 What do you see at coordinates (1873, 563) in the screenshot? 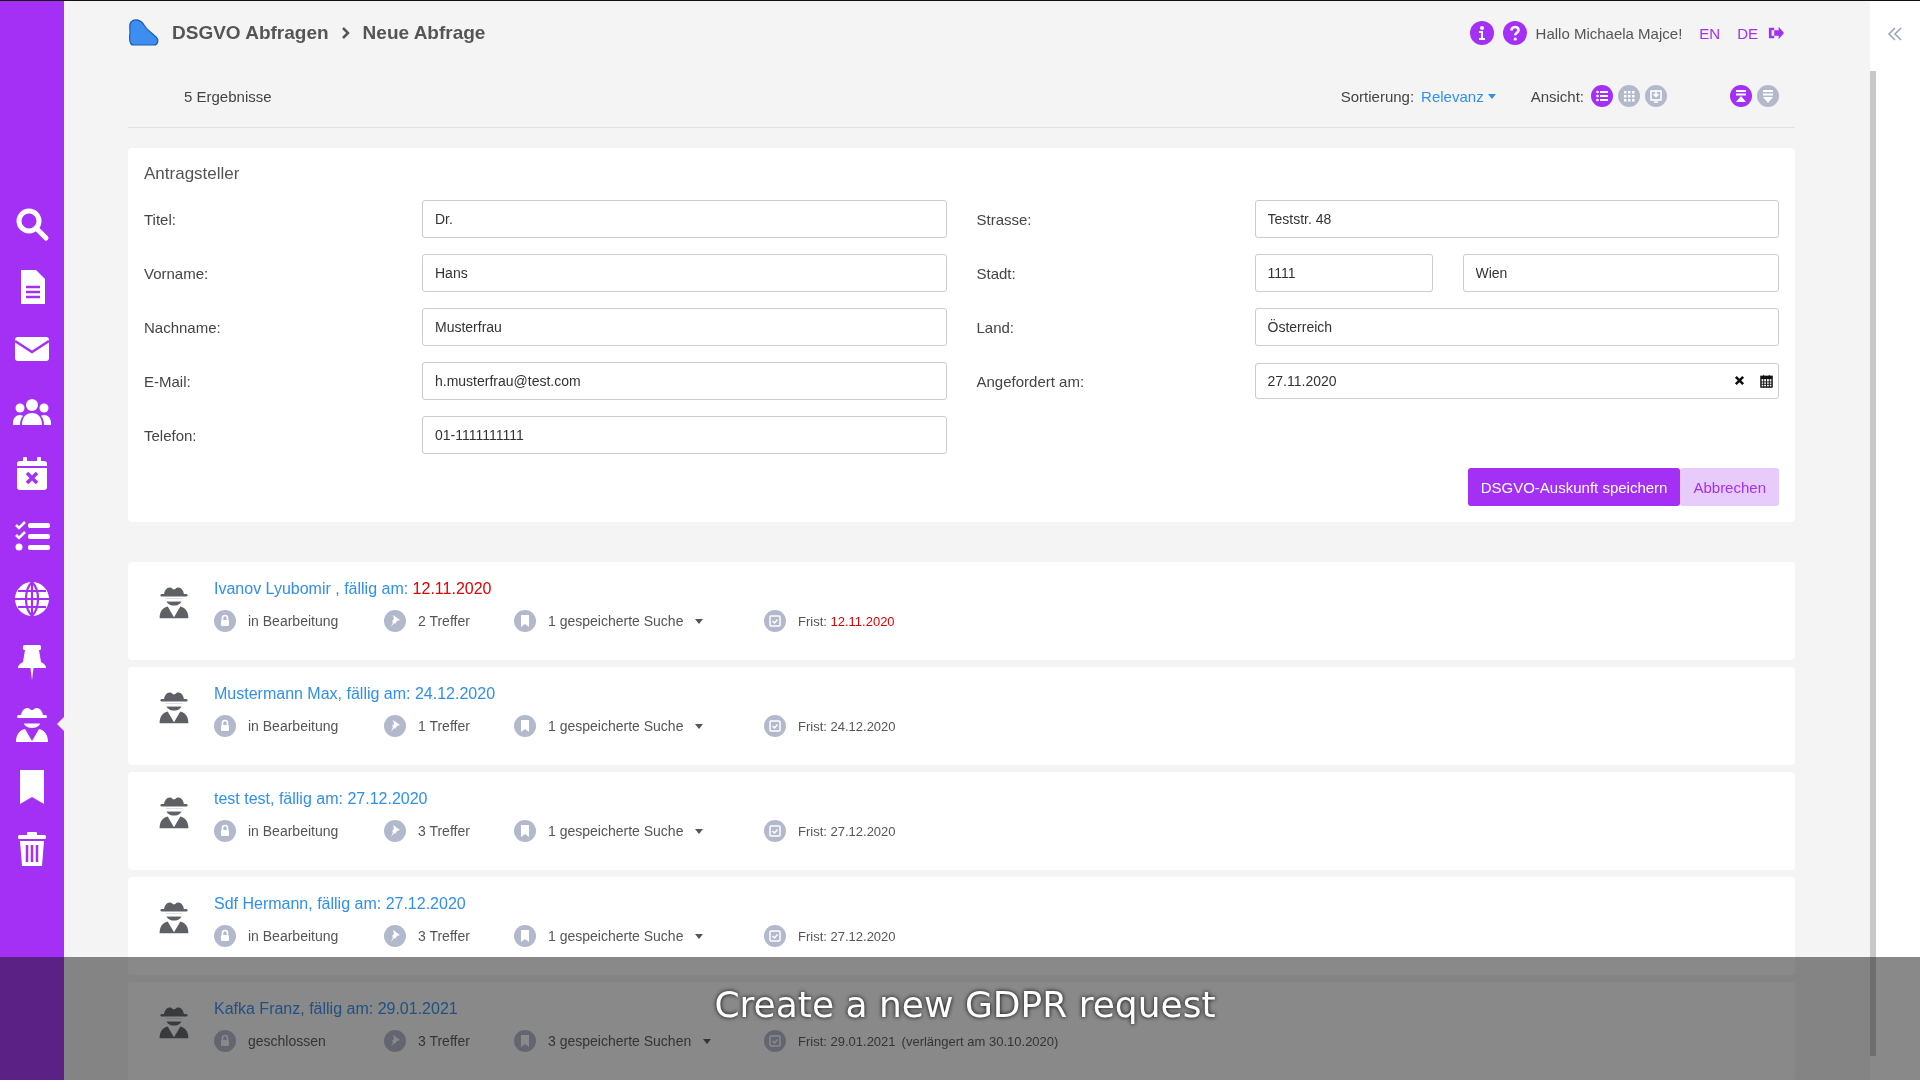
I see `scrollbar` at bounding box center [1873, 563].